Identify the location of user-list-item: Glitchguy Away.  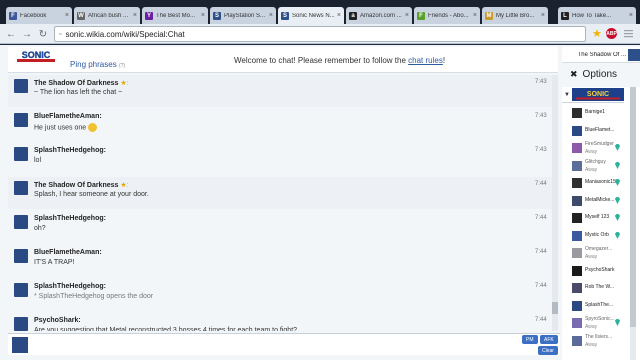
(593, 166).